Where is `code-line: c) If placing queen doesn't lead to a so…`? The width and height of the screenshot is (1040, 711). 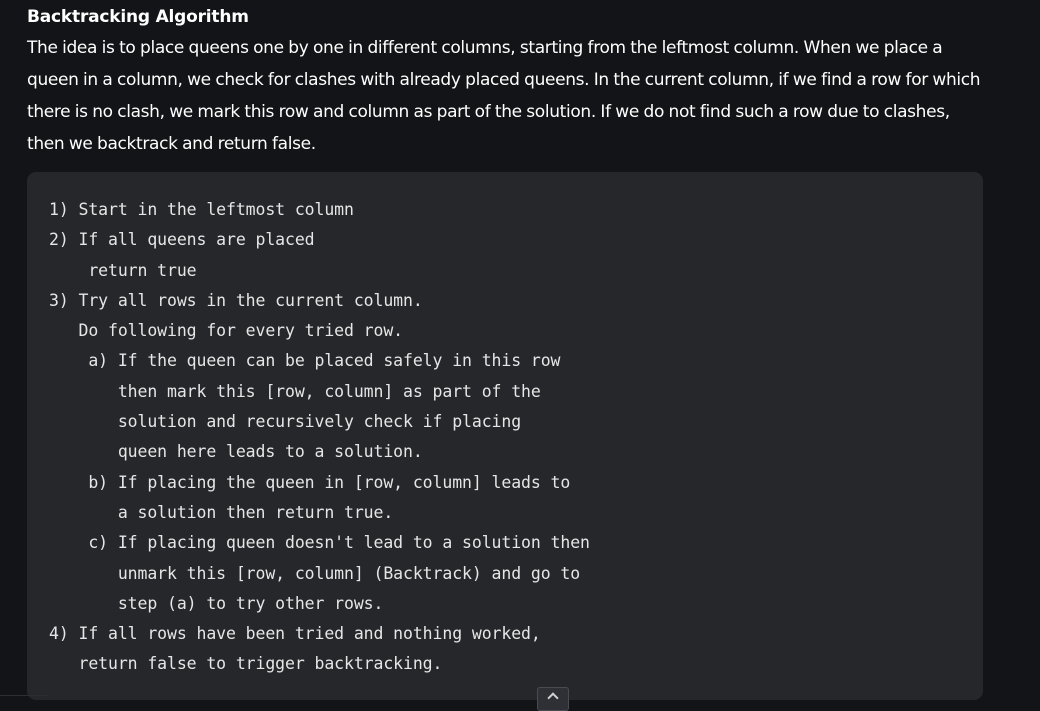 code-line: c) If placing queen doesn't lead to a so… is located at coordinates (319, 543).